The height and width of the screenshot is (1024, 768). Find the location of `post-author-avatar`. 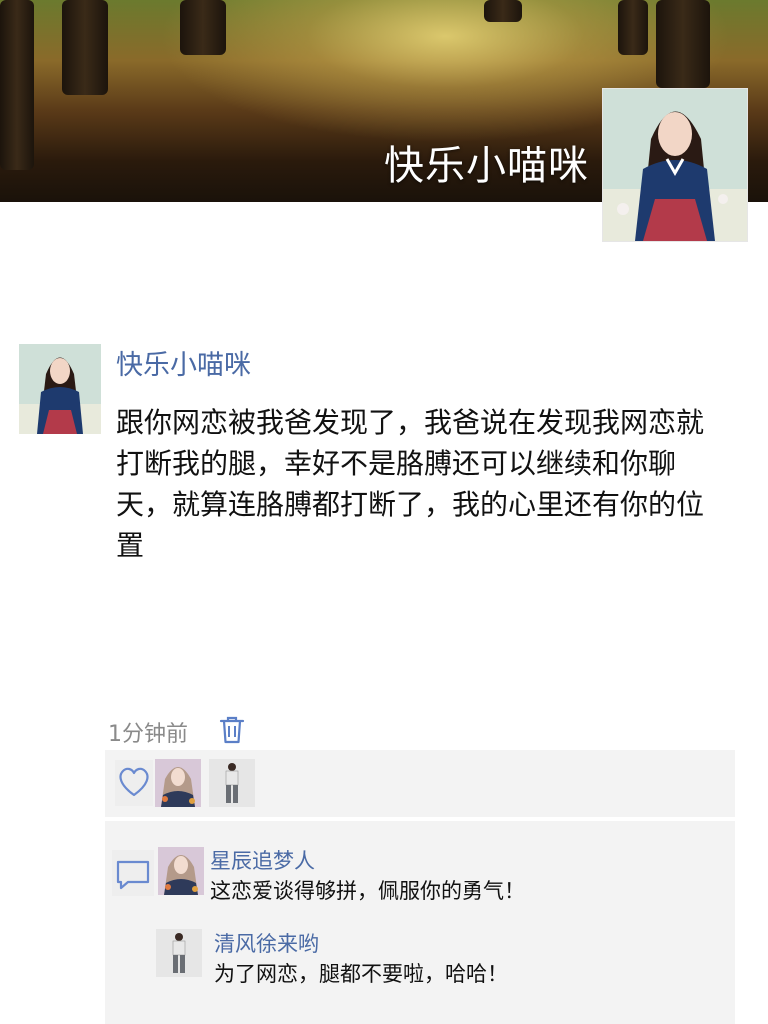

post-author-avatar is located at coordinates (60, 389).